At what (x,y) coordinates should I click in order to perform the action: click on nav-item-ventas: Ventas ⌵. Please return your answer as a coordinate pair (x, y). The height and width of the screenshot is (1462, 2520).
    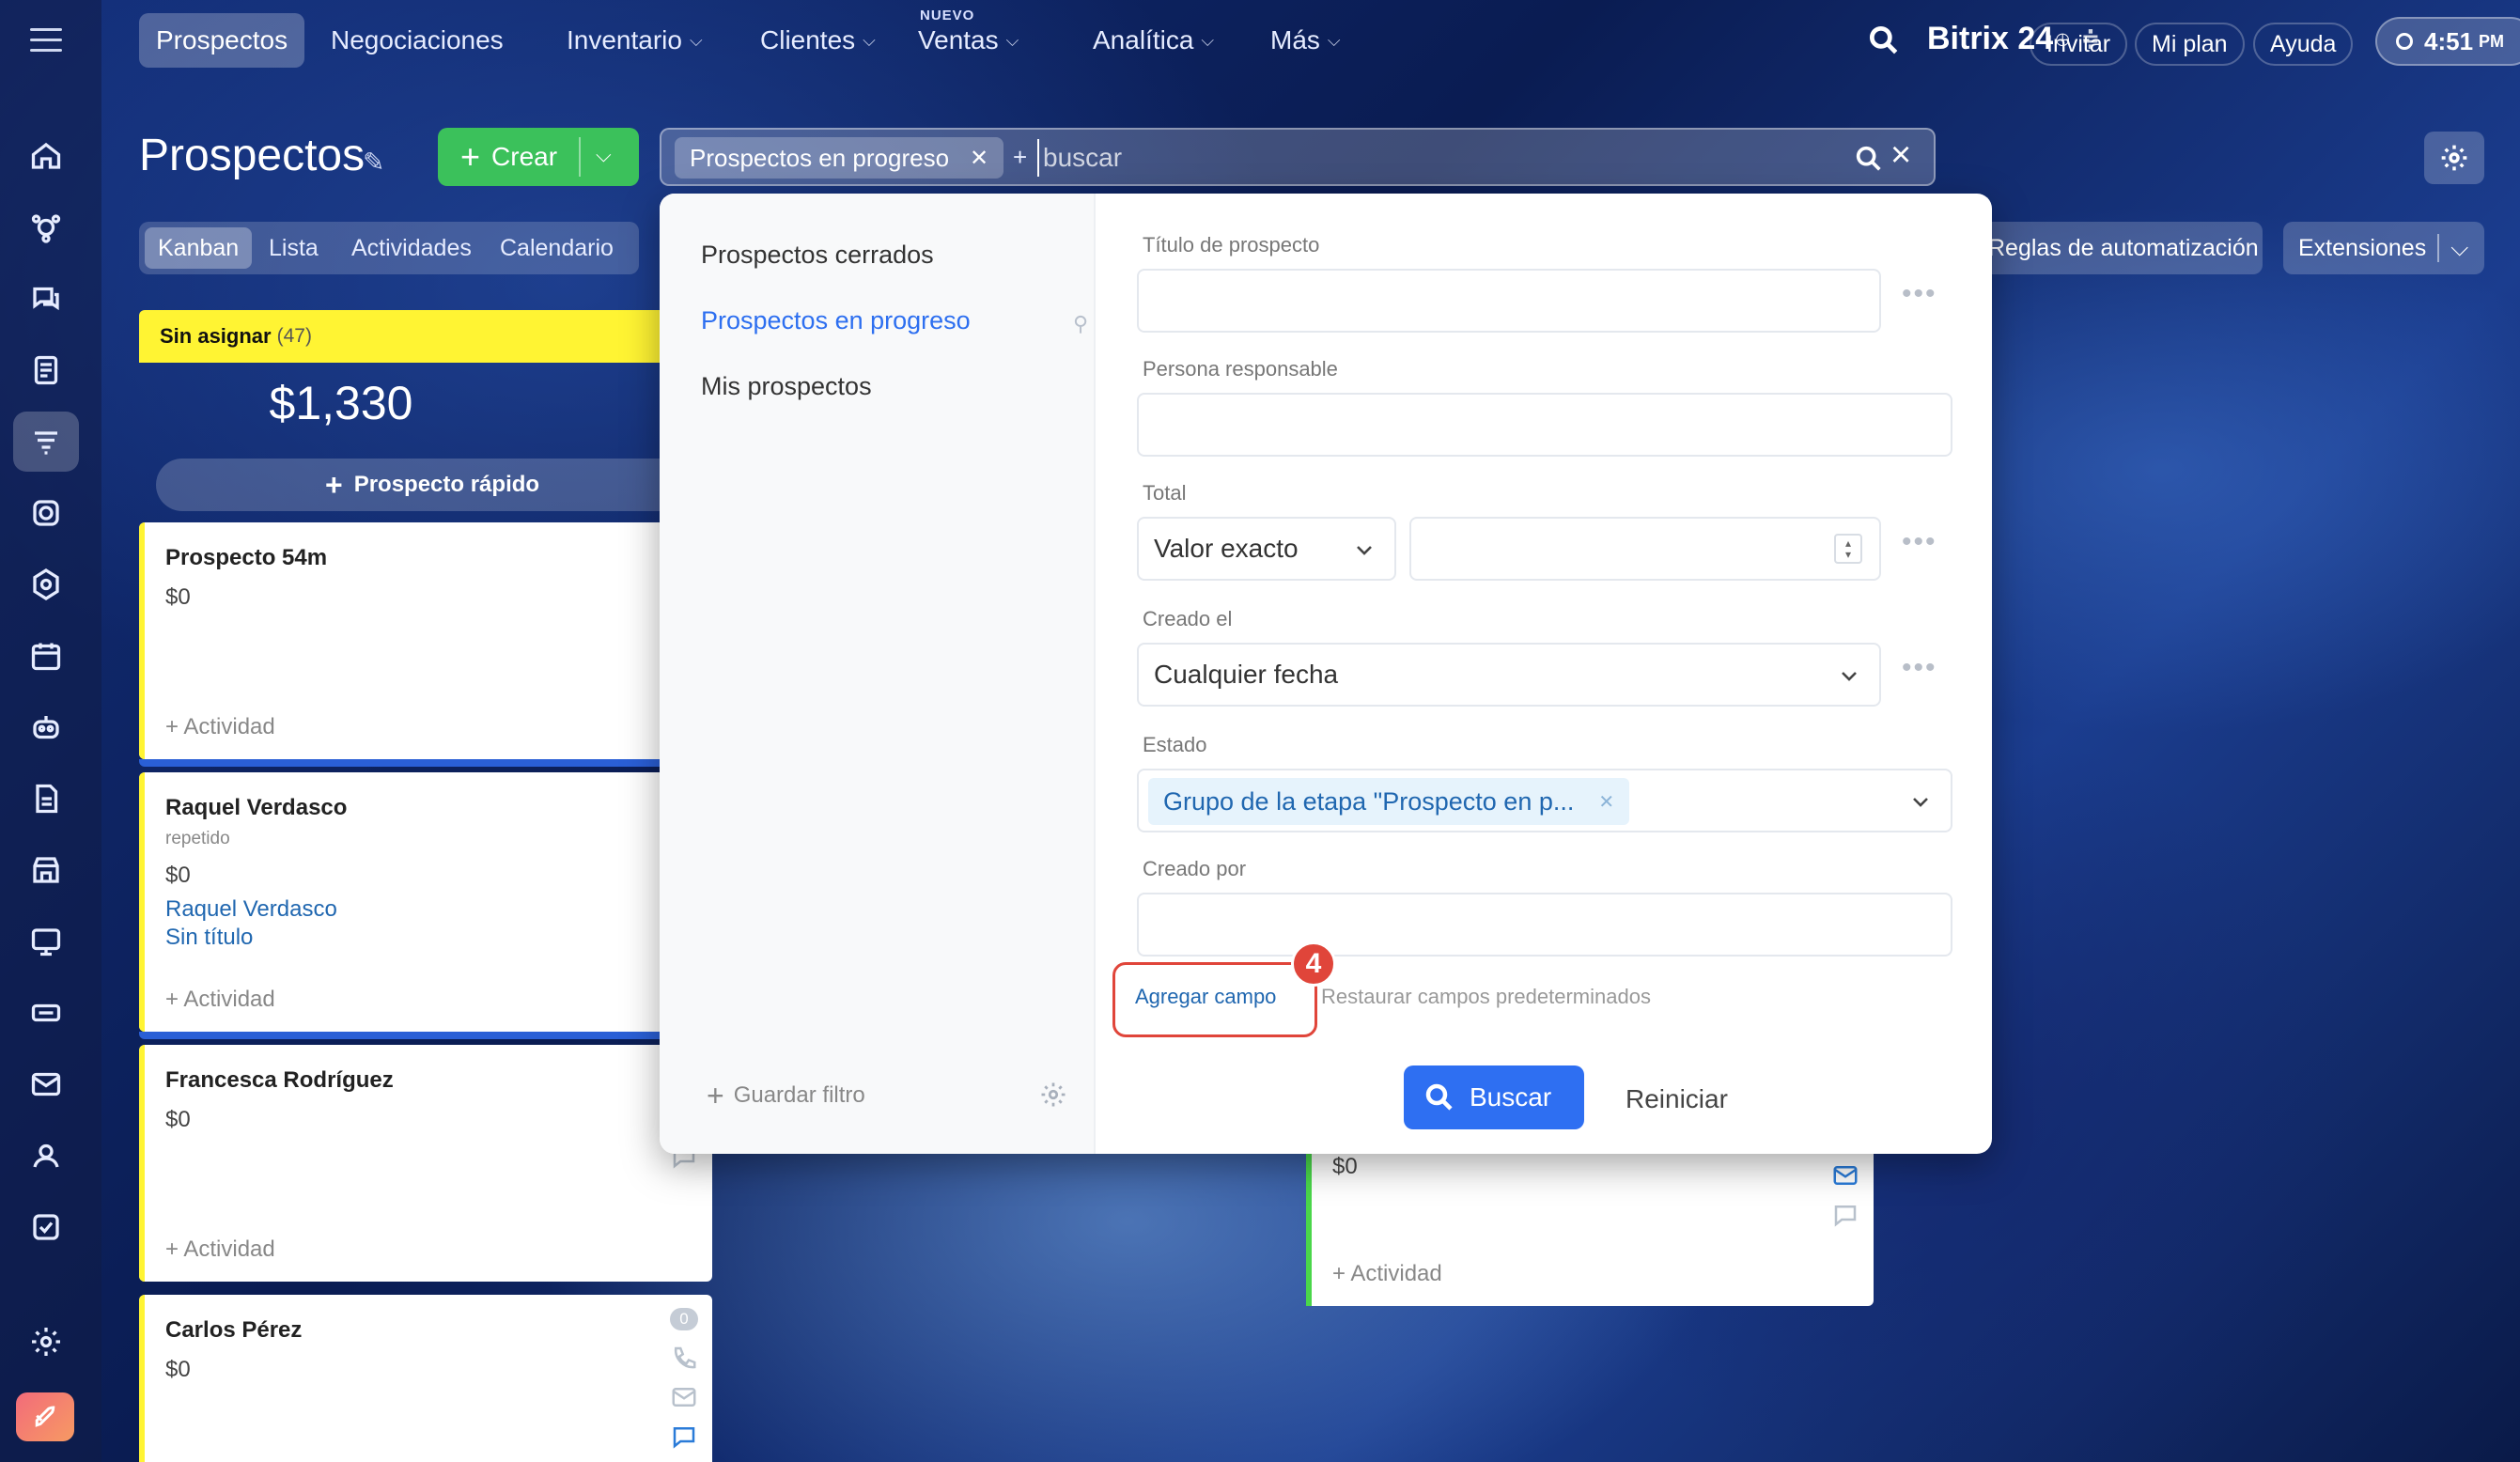
    Looking at the image, I should click on (968, 40).